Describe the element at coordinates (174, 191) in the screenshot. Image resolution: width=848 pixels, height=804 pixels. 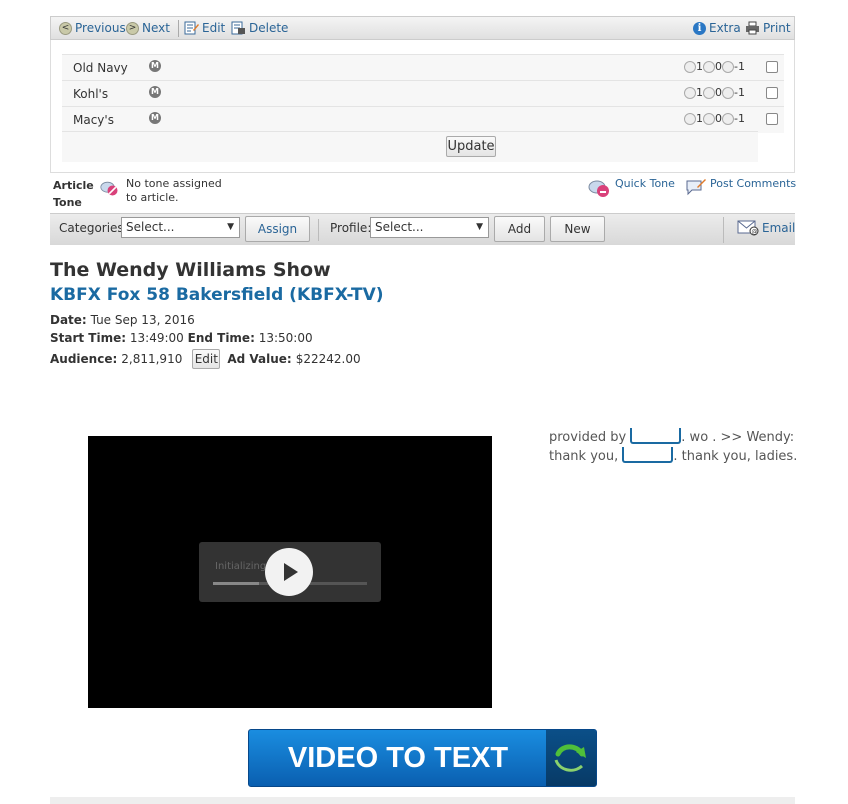
I see `tone-status: No tone assigned to article.` at that location.